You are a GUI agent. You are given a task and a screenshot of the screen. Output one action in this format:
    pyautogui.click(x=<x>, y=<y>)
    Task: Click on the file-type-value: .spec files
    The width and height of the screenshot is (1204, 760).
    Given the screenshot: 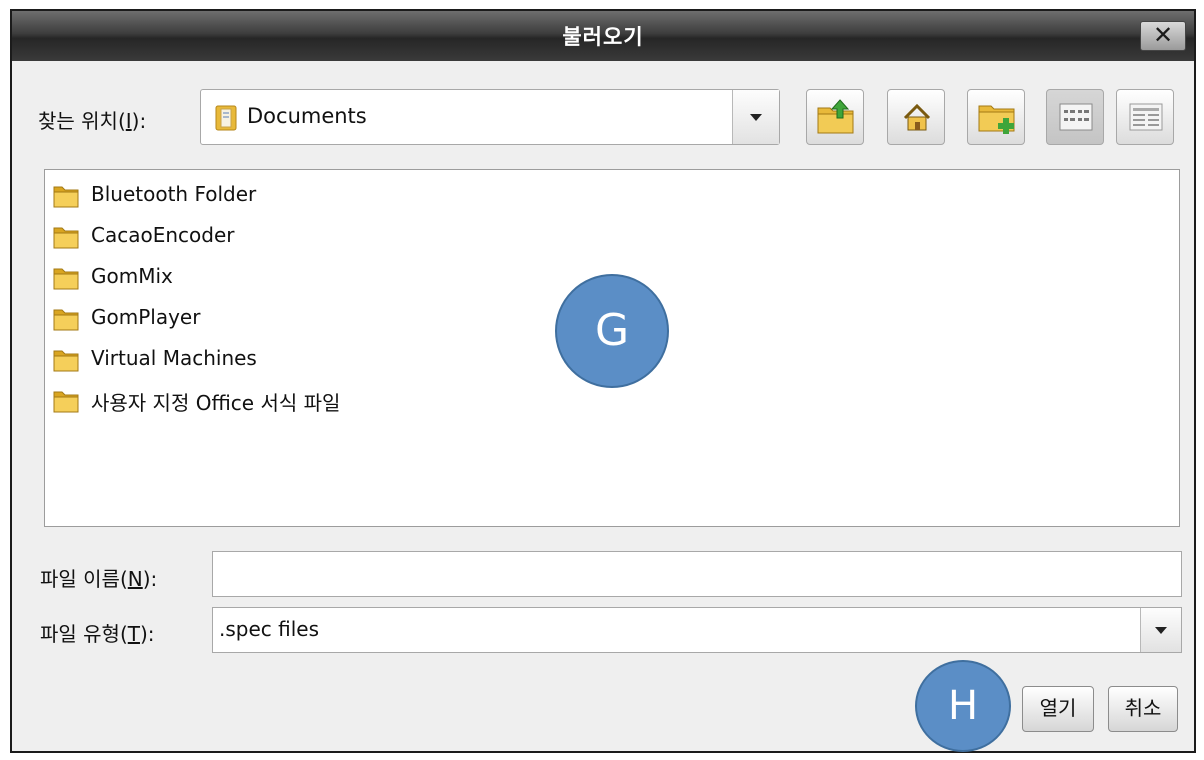 What is the action you would take?
    pyautogui.click(x=269, y=629)
    